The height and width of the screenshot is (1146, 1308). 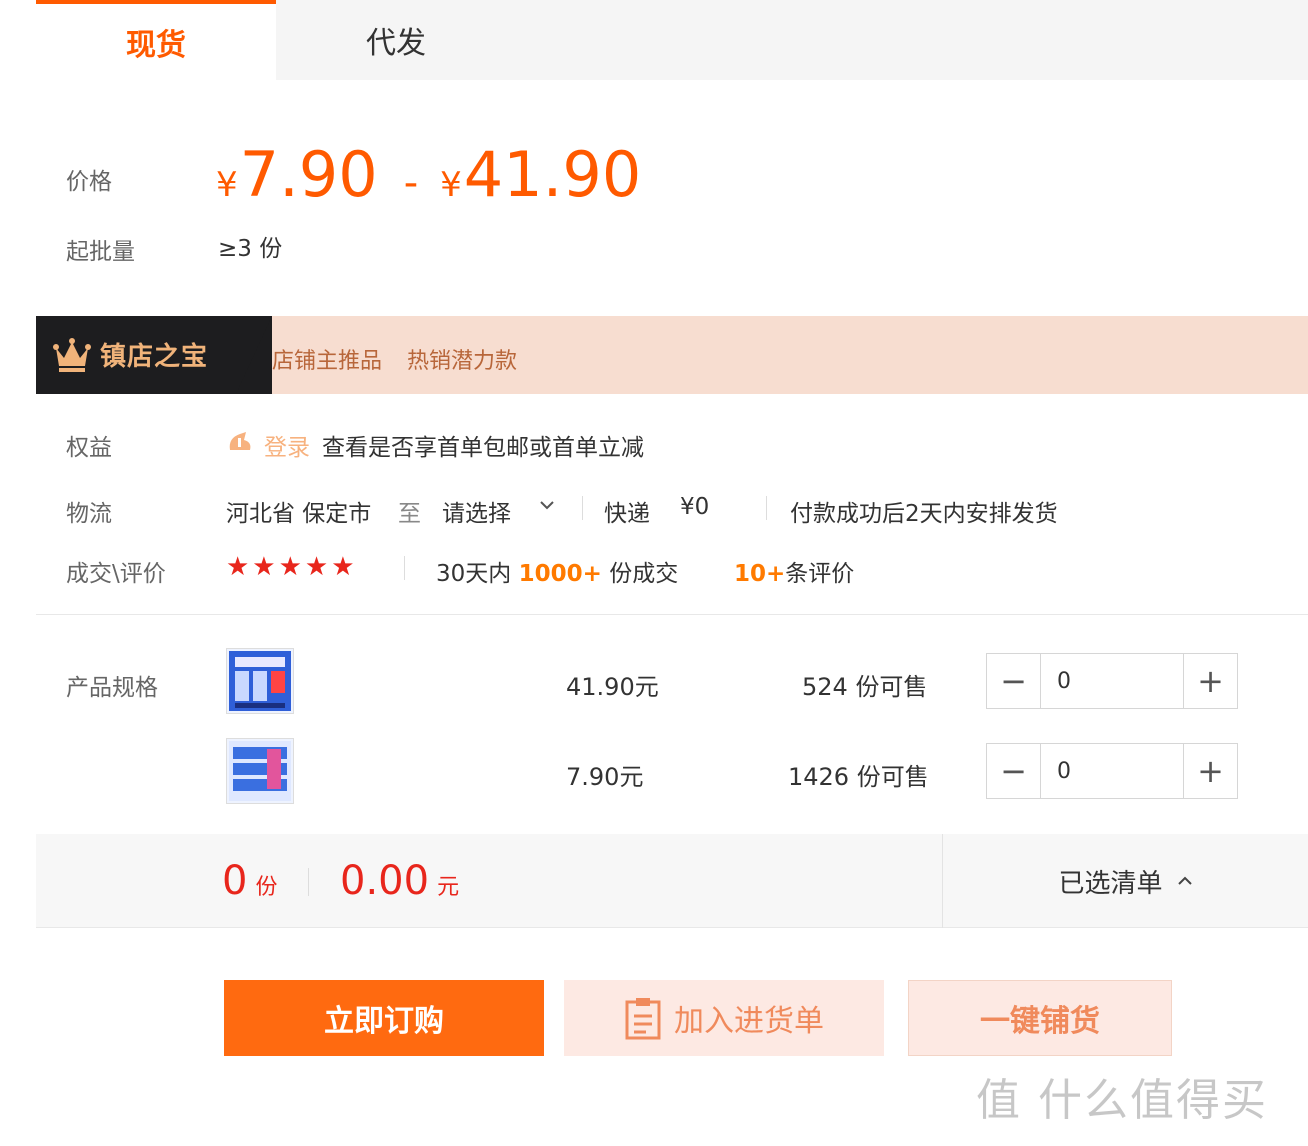 What do you see at coordinates (724, 1018) in the screenshot?
I see `add-to-purchase-list-button: 加入进货单` at bounding box center [724, 1018].